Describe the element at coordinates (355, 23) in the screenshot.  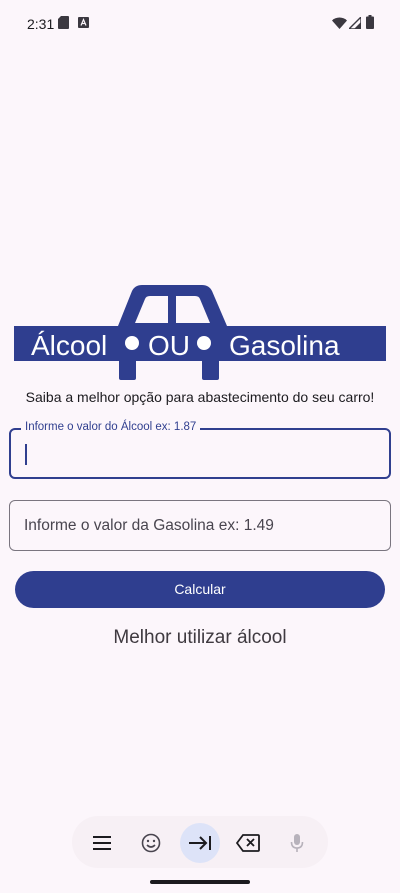
I see `signal-icon` at that location.